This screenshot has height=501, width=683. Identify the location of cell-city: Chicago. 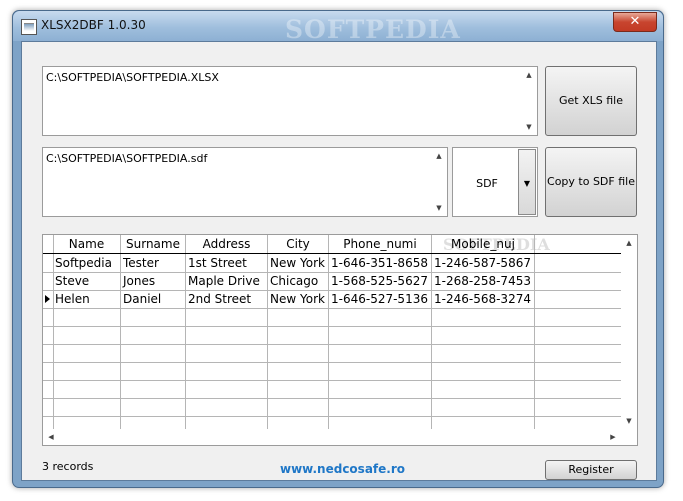
(298, 281).